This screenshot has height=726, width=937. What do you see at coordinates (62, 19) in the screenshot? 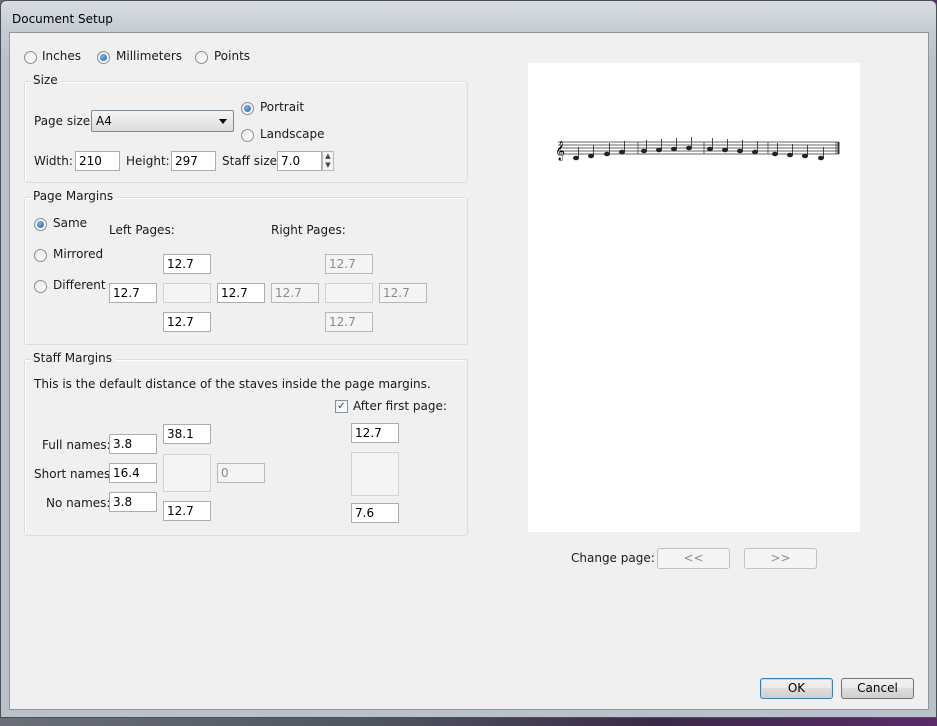
I see `window-title: Document Setup` at bounding box center [62, 19].